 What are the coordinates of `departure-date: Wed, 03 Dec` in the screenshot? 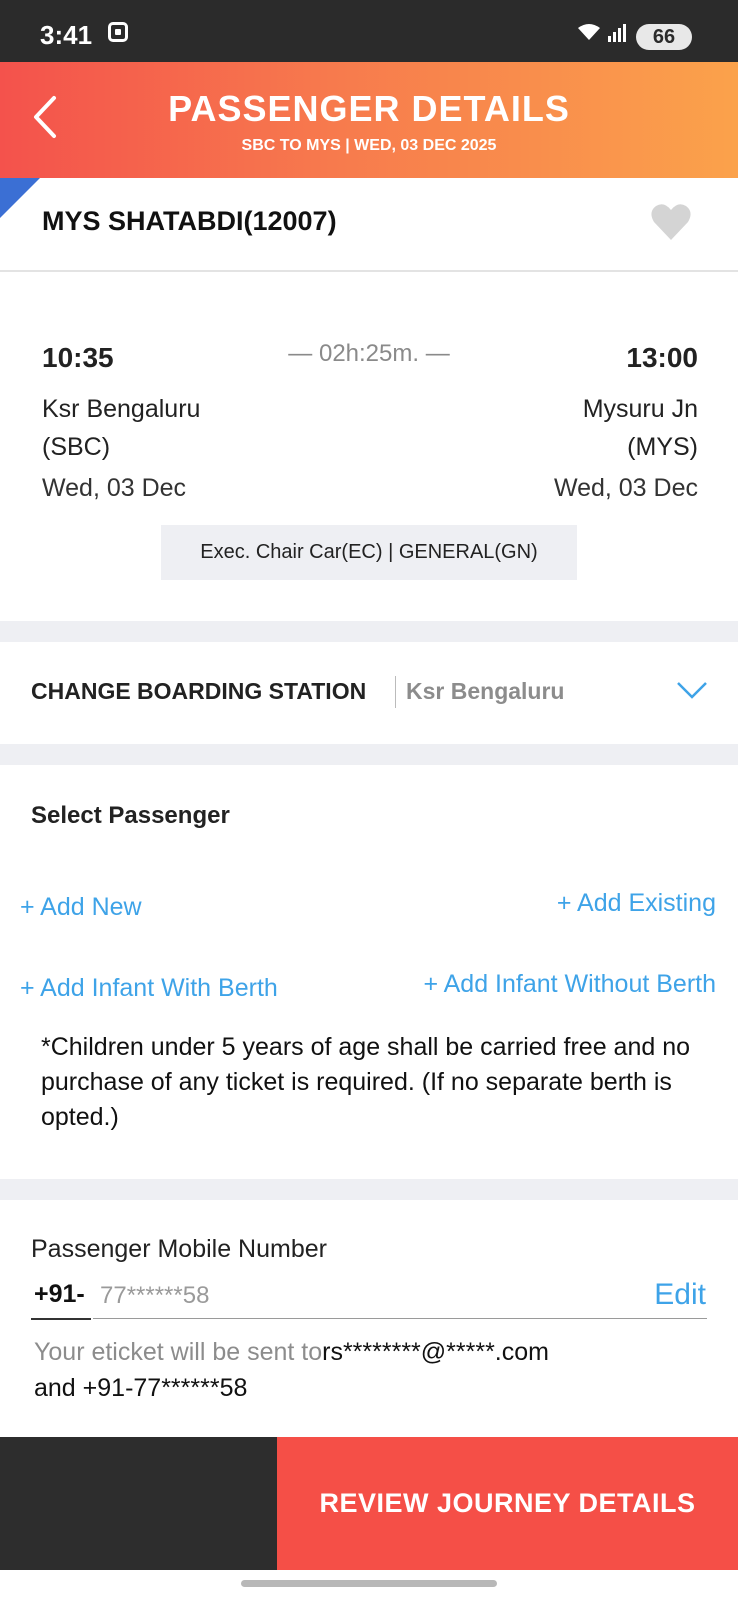 It's located at (114, 488).